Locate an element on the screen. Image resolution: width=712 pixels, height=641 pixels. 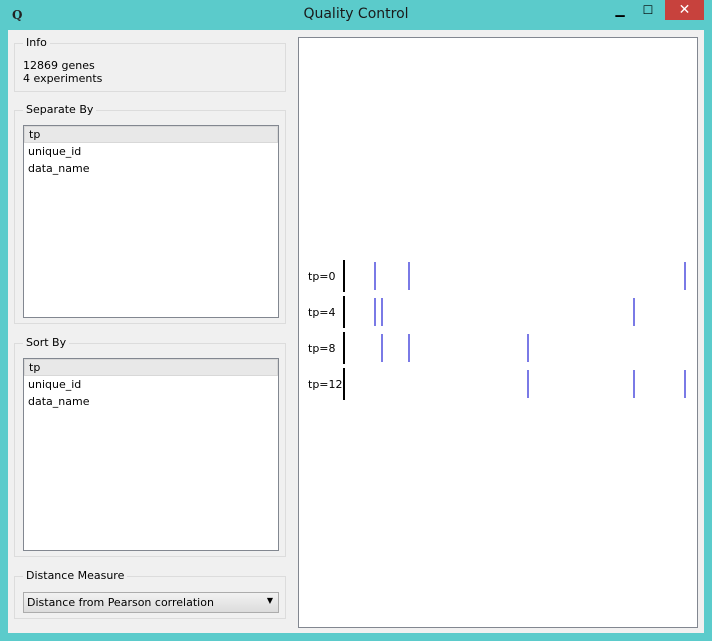
separate-by-item-data-name: data_name is located at coordinates (151, 168).